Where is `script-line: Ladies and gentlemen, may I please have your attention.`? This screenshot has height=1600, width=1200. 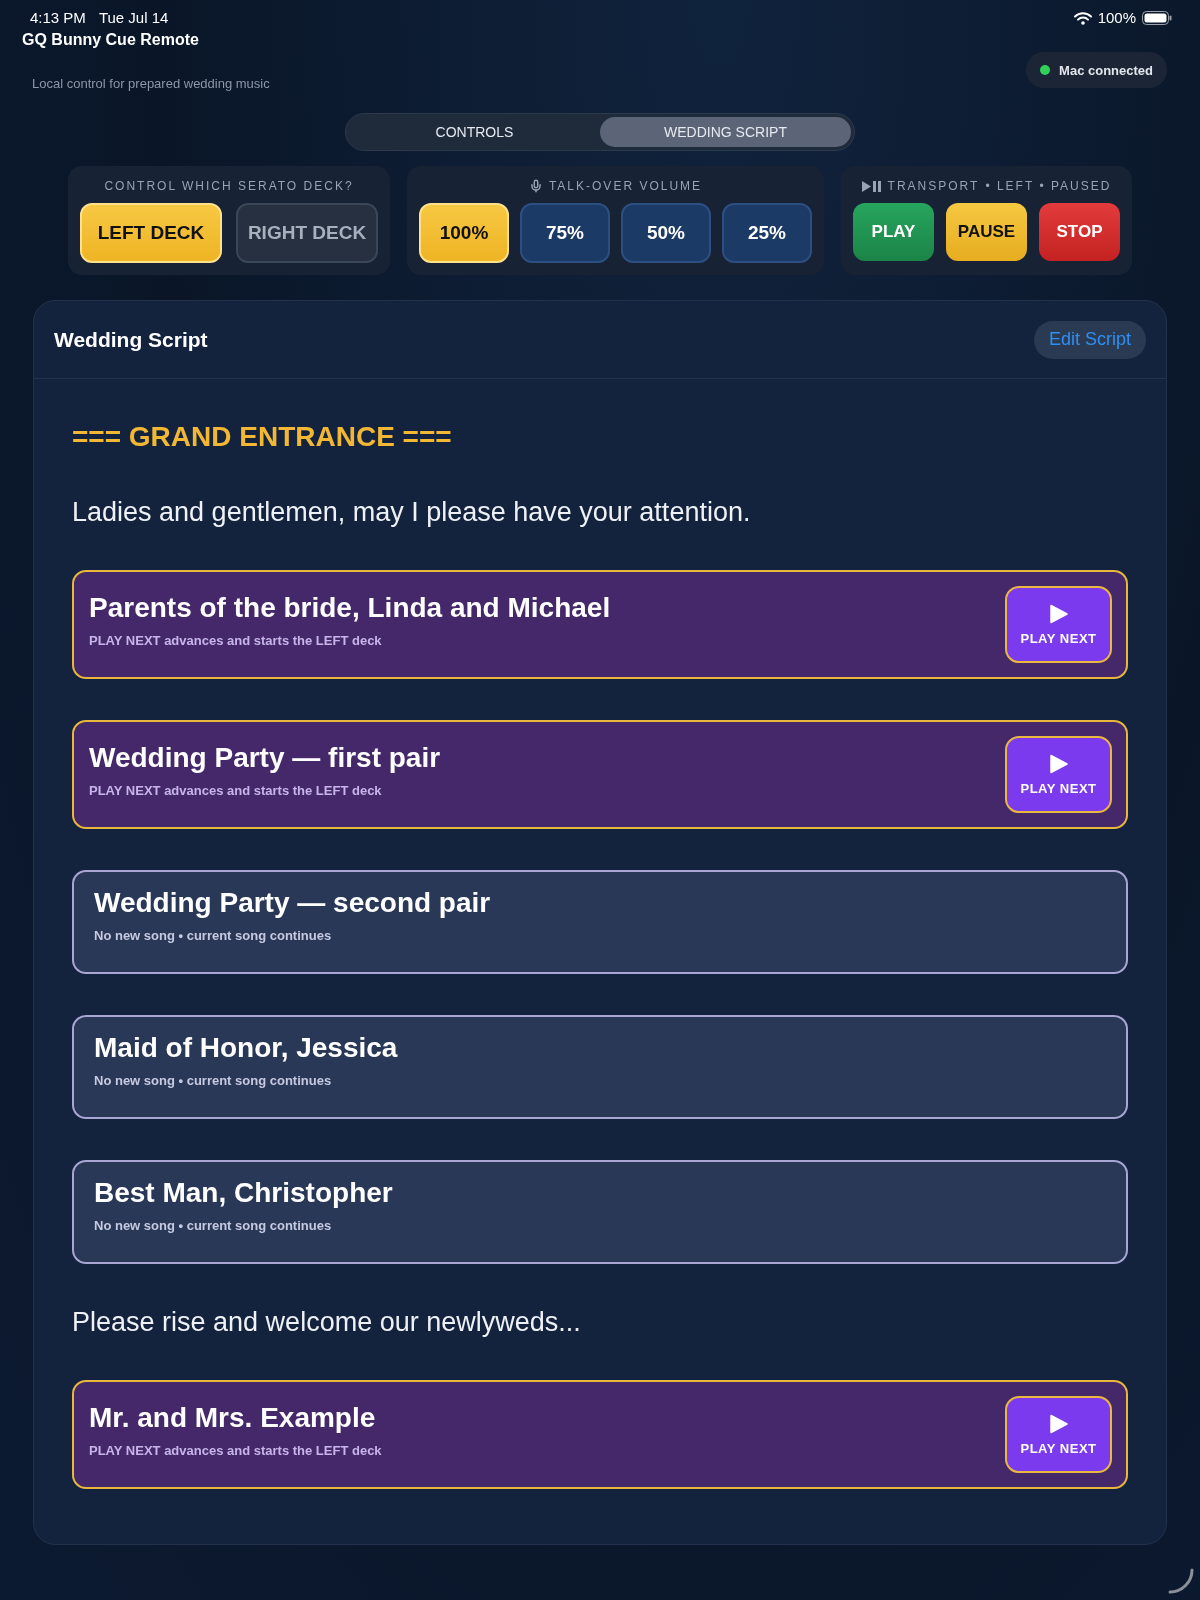 script-line: Ladies and gentlemen, may I please have your attention. is located at coordinates (412, 512).